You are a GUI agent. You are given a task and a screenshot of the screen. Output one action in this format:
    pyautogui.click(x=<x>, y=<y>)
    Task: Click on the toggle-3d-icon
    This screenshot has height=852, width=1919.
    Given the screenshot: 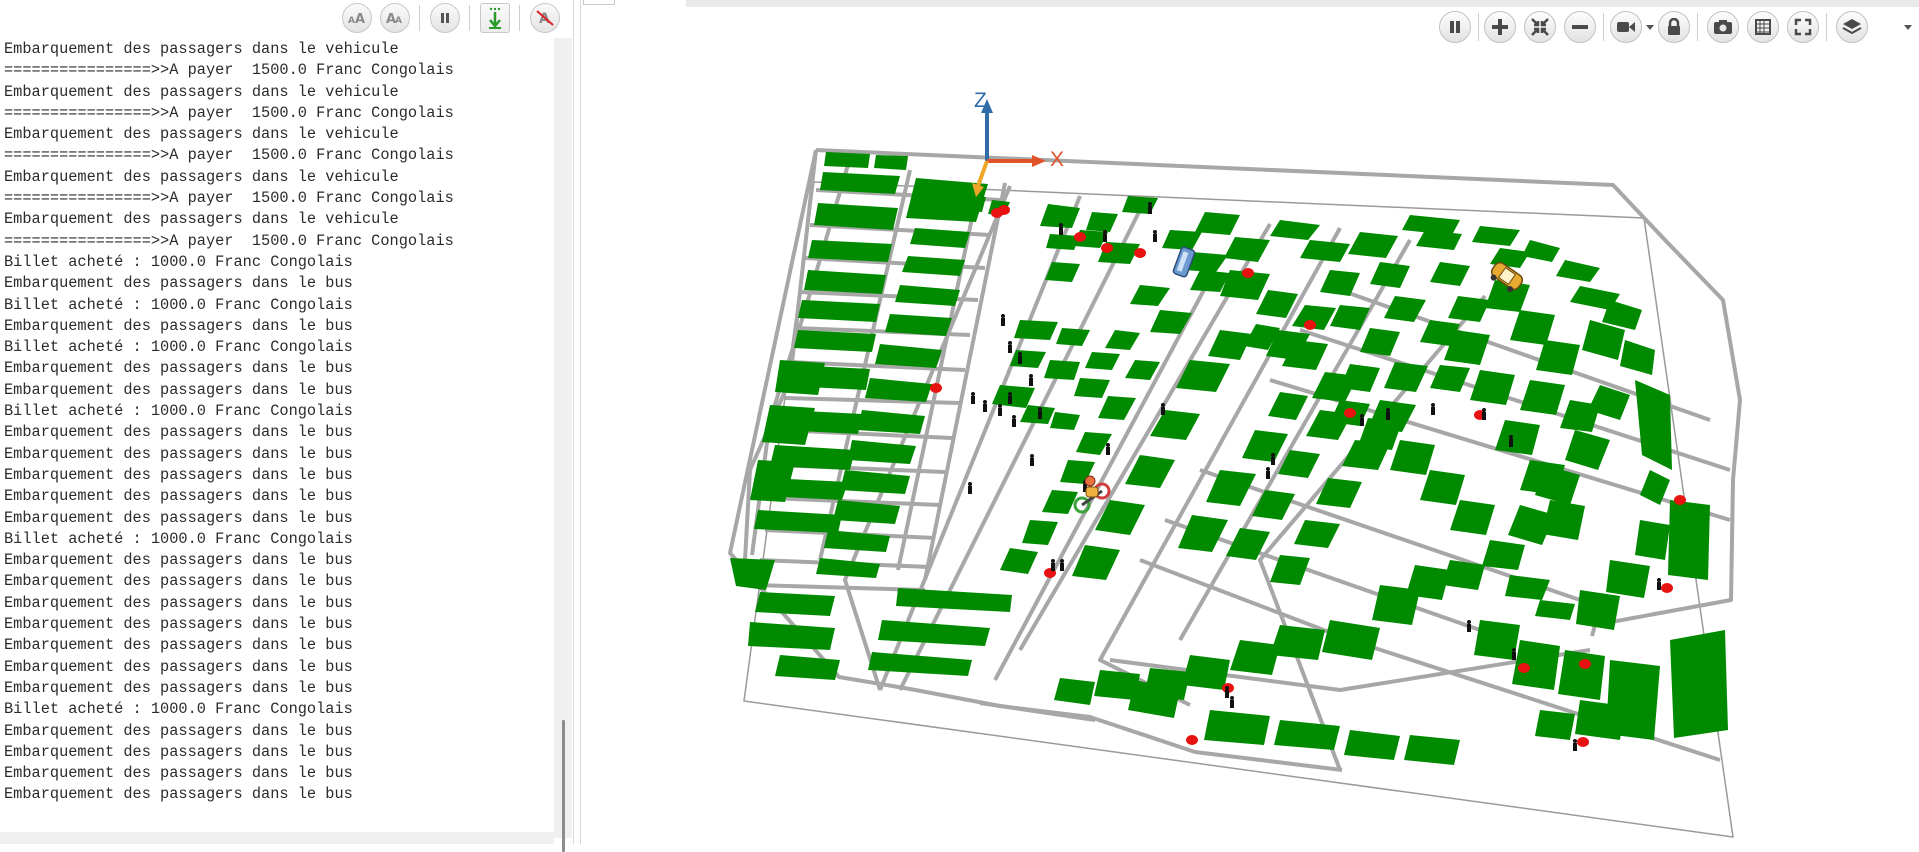 What is the action you would take?
    pyautogui.click(x=1763, y=27)
    